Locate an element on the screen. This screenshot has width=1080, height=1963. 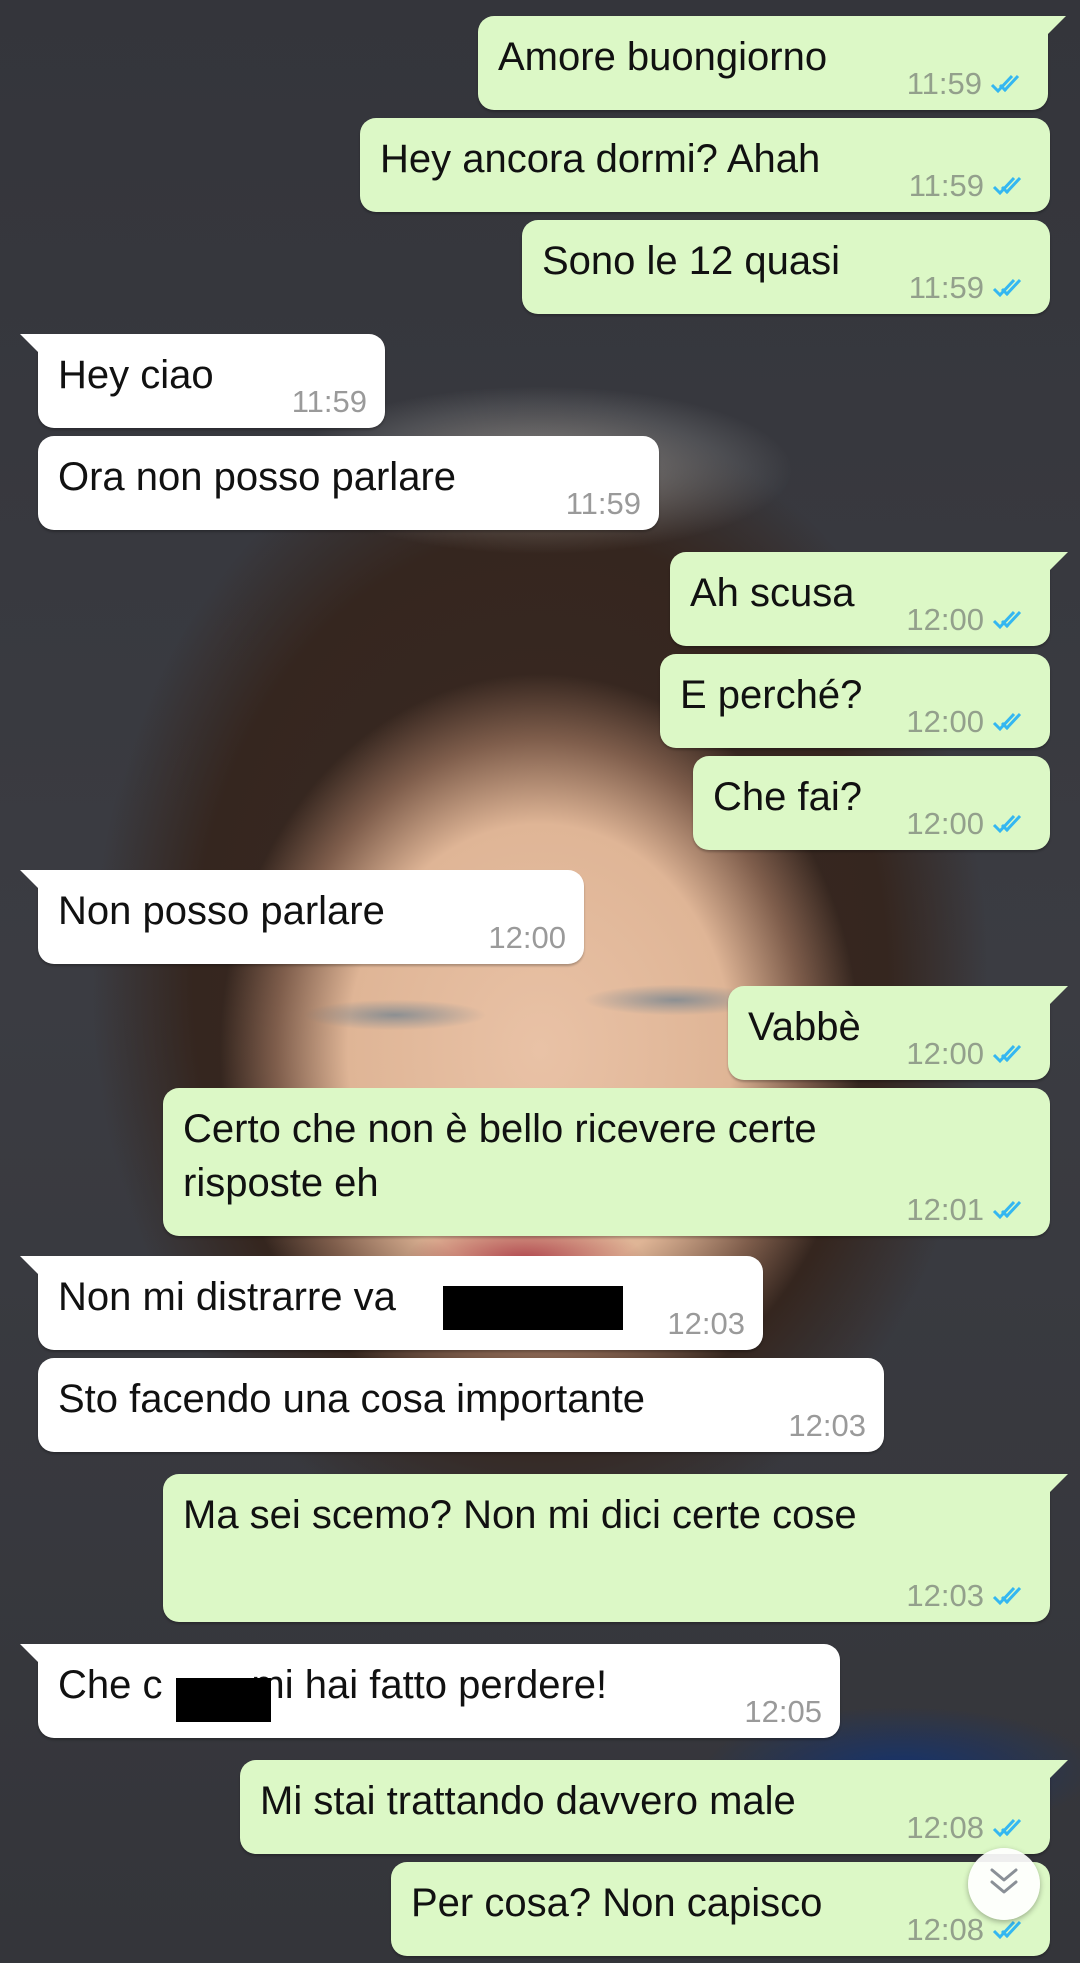
message-text: Ah scusa is located at coordinates (772, 593).